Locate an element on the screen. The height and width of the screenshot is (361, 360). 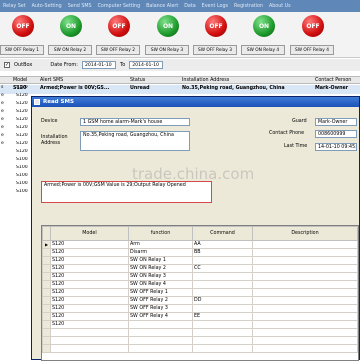
table-row: S120 SW OFF Relay 1 is located at coordinates (200, 292).